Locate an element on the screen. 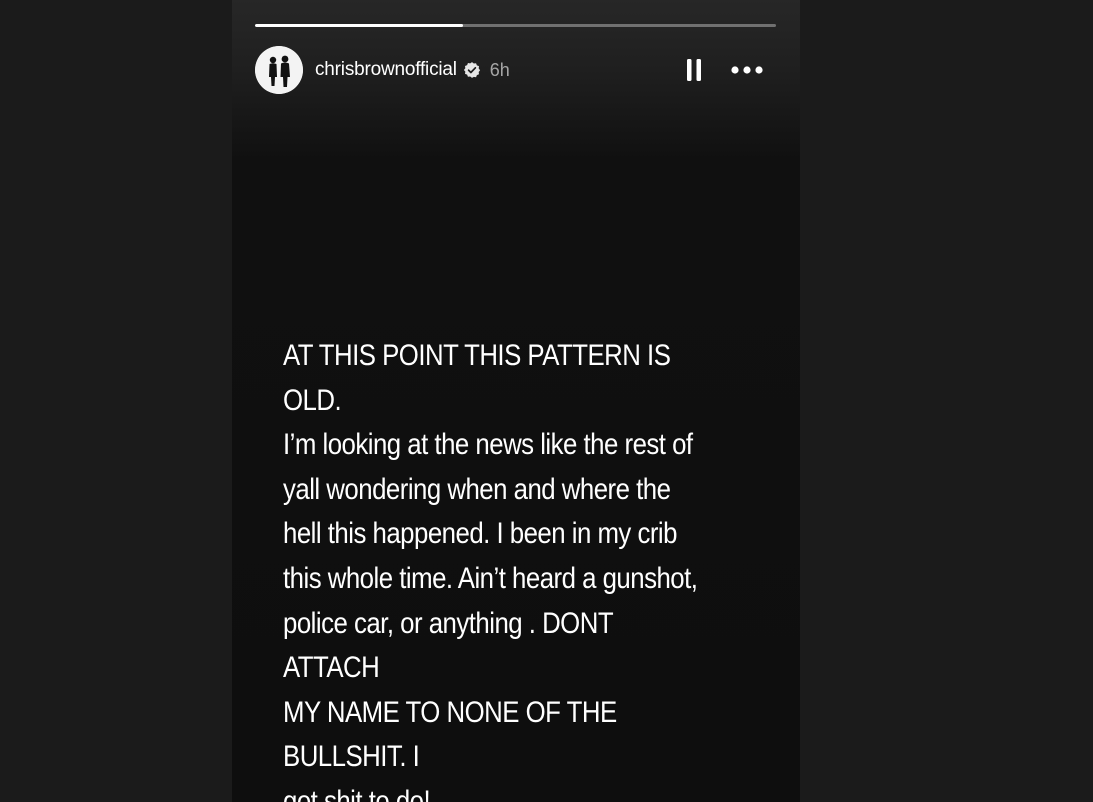 The height and width of the screenshot is (802, 1093). avatar-image is located at coordinates (279, 70).